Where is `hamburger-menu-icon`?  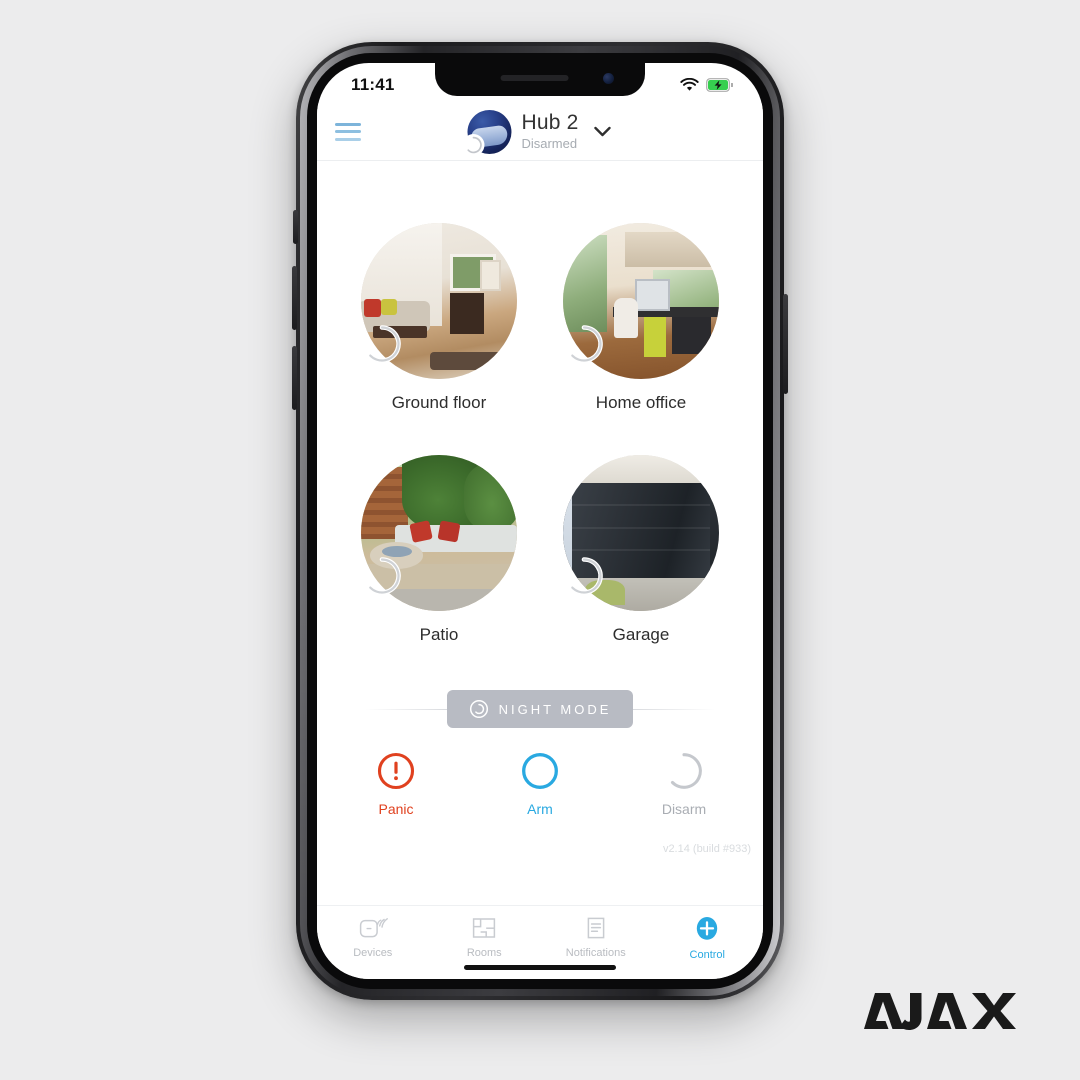
hamburger-menu-icon is located at coordinates (348, 131).